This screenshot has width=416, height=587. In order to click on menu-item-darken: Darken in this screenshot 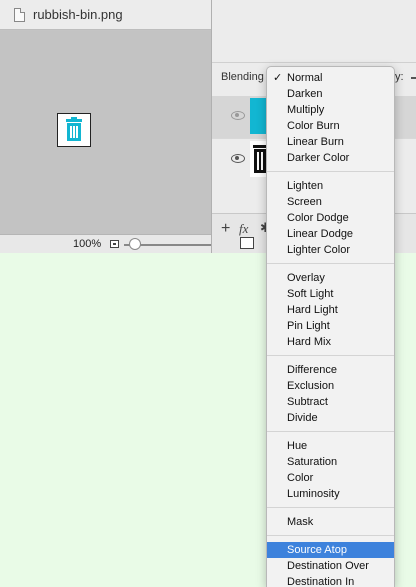, I will do `click(330, 94)`.